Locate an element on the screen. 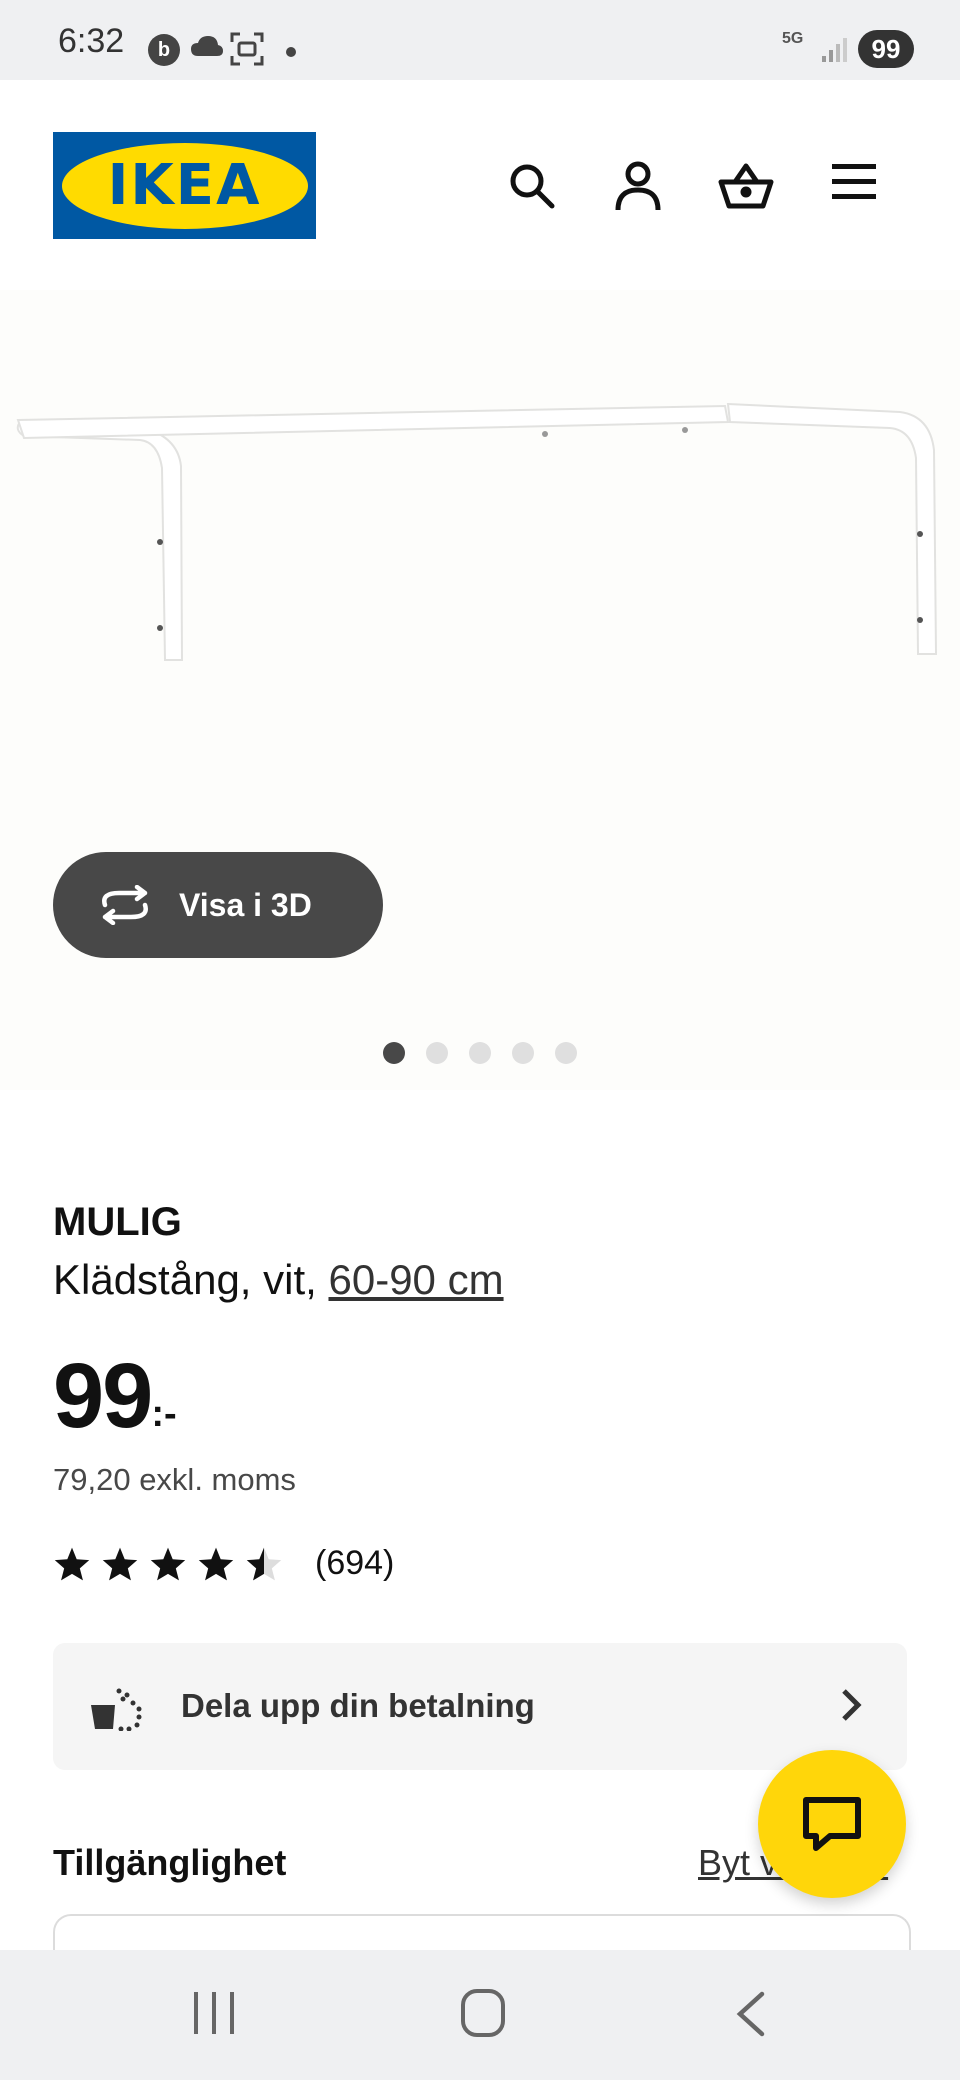  availability-title: Tillgänglighet is located at coordinates (170, 1862).